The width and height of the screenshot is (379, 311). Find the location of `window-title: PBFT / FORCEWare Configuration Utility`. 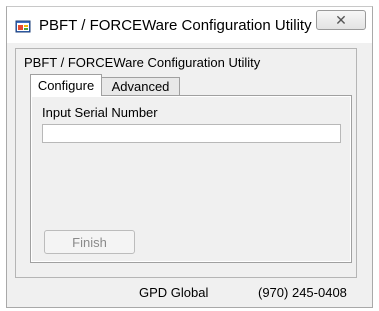

window-title: PBFT / FORCEWare Configuration Utility is located at coordinates (175, 25).